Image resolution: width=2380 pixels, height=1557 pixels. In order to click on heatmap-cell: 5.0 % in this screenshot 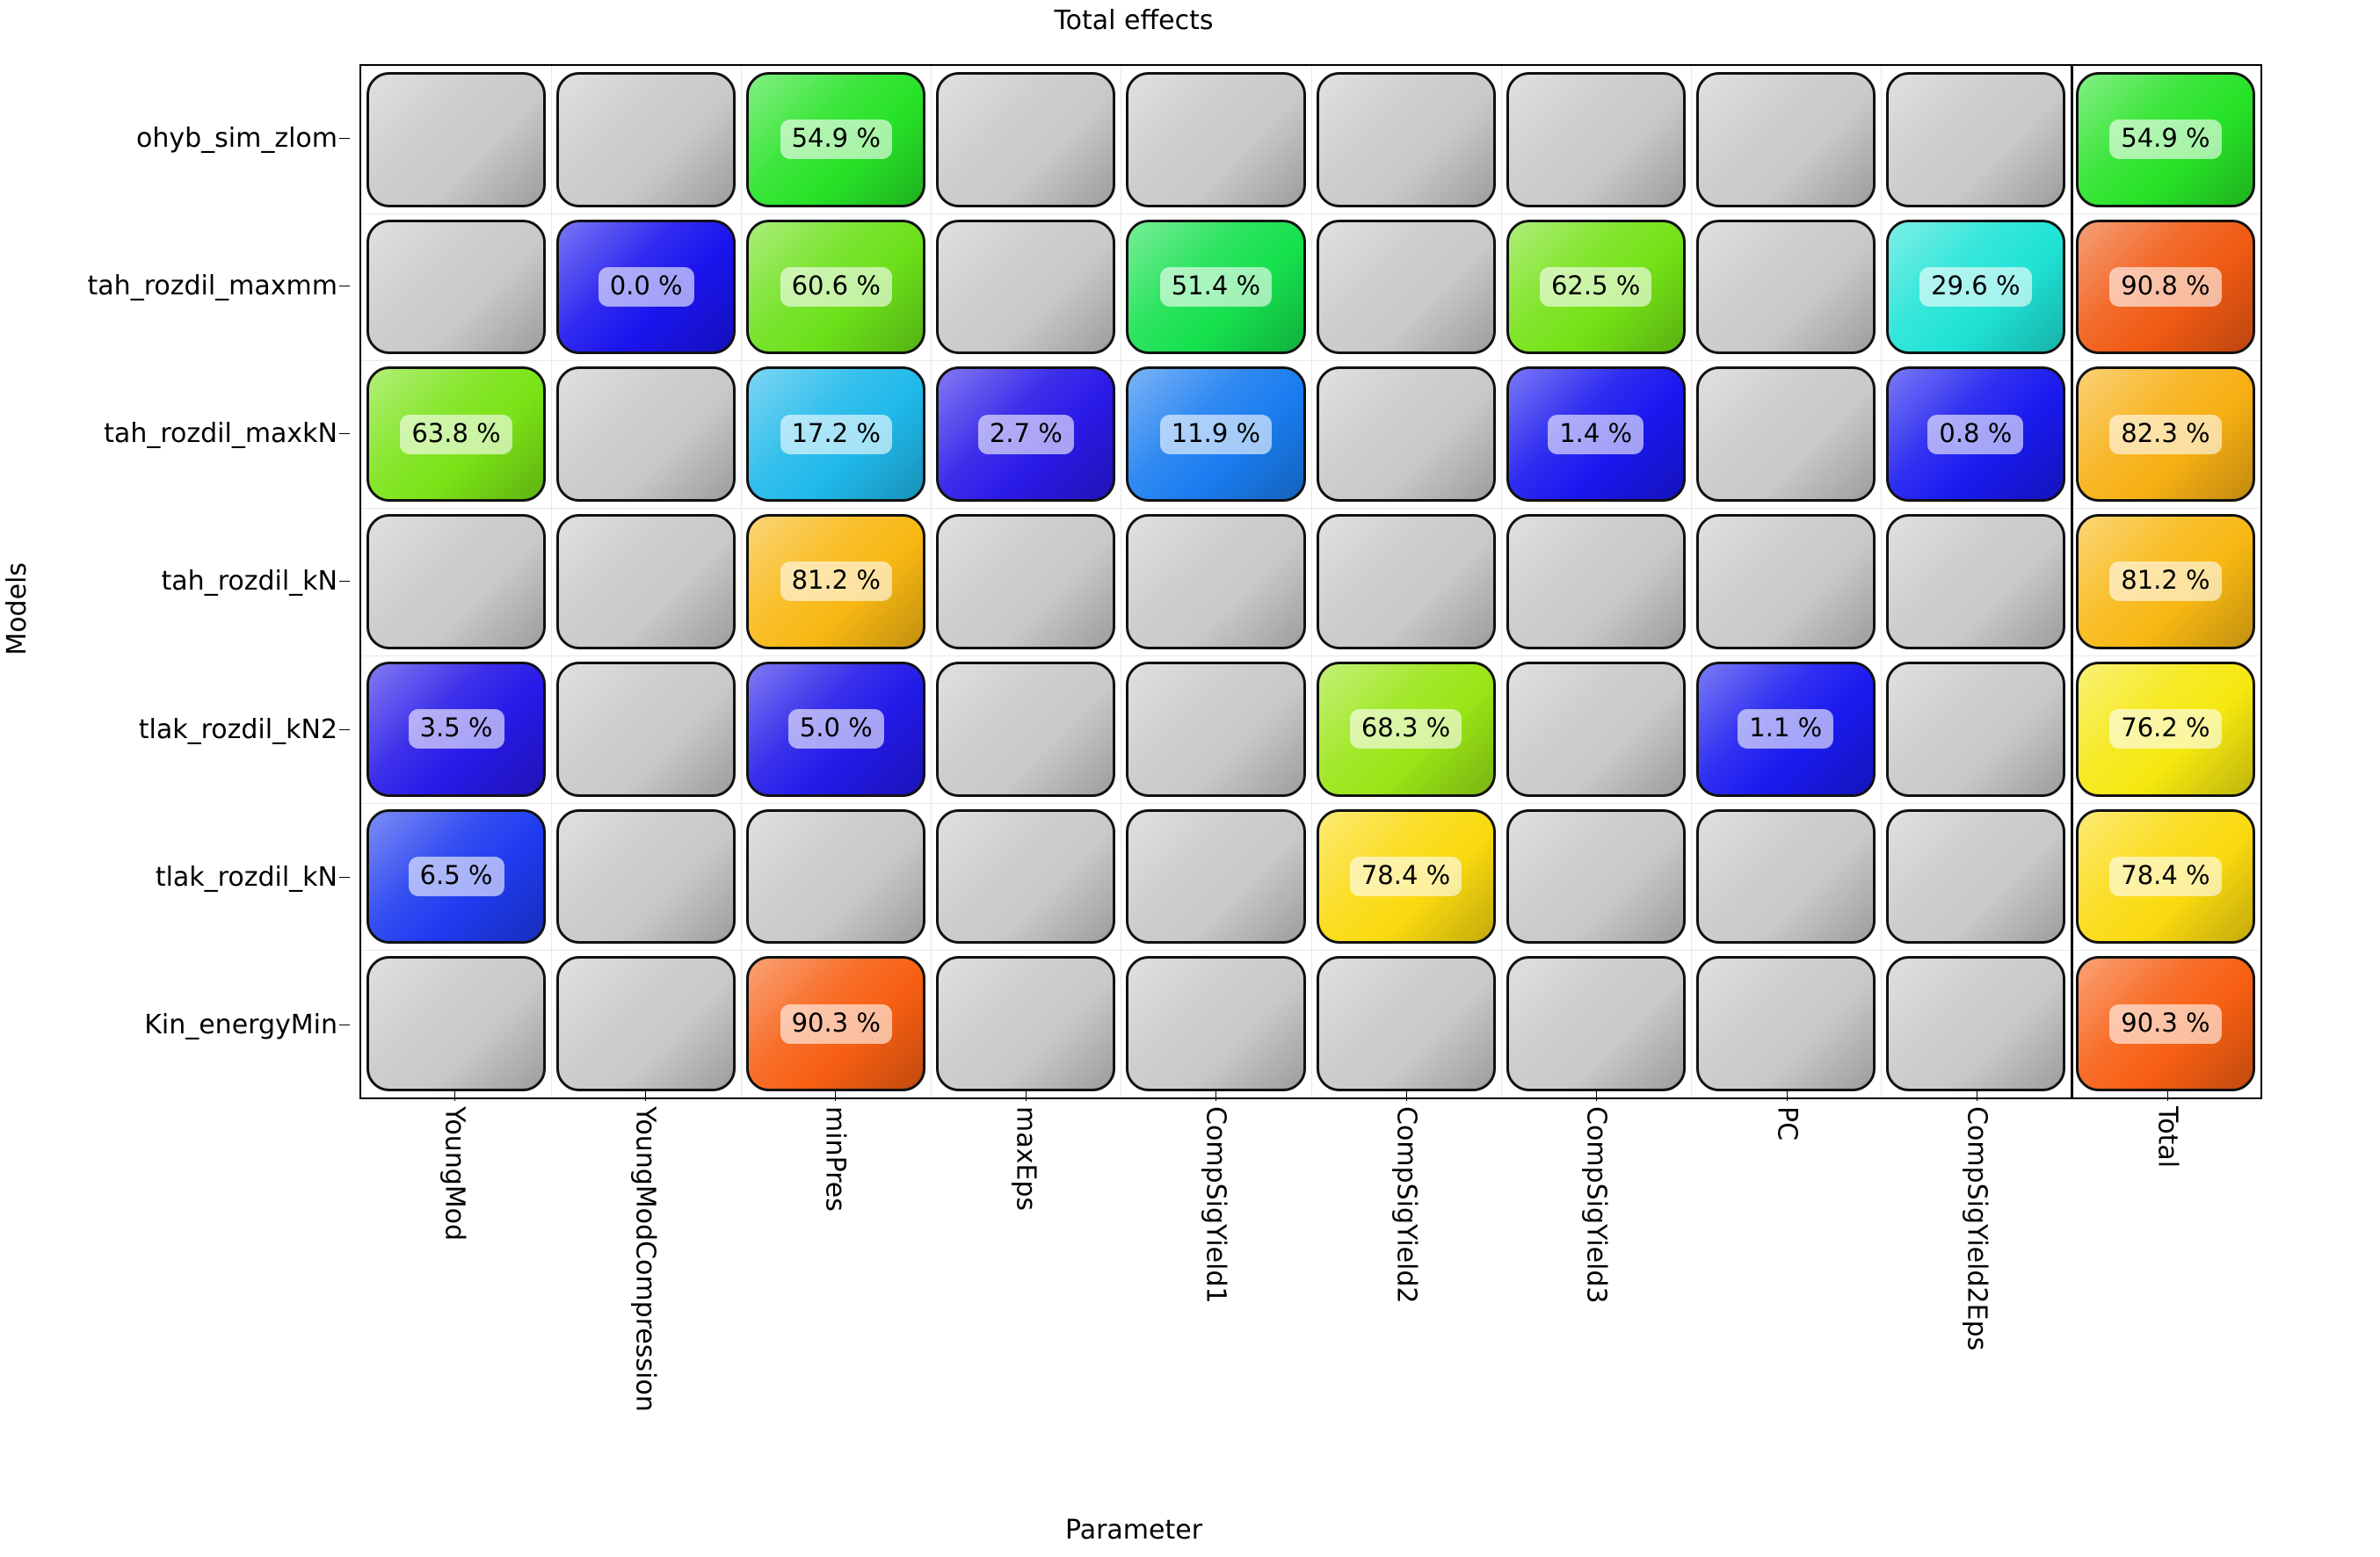, I will do `click(836, 729)`.